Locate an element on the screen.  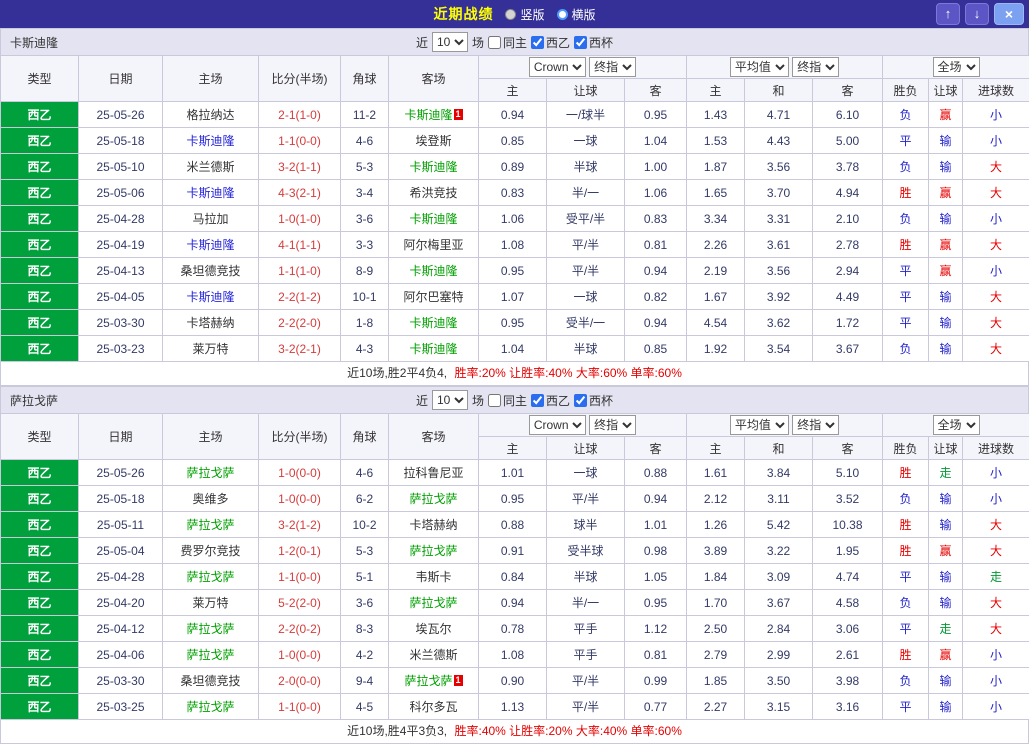
section-header: 萨拉戈萨 近 10 场 同主 西乙 西杯 is located at coordinates (514, 399).